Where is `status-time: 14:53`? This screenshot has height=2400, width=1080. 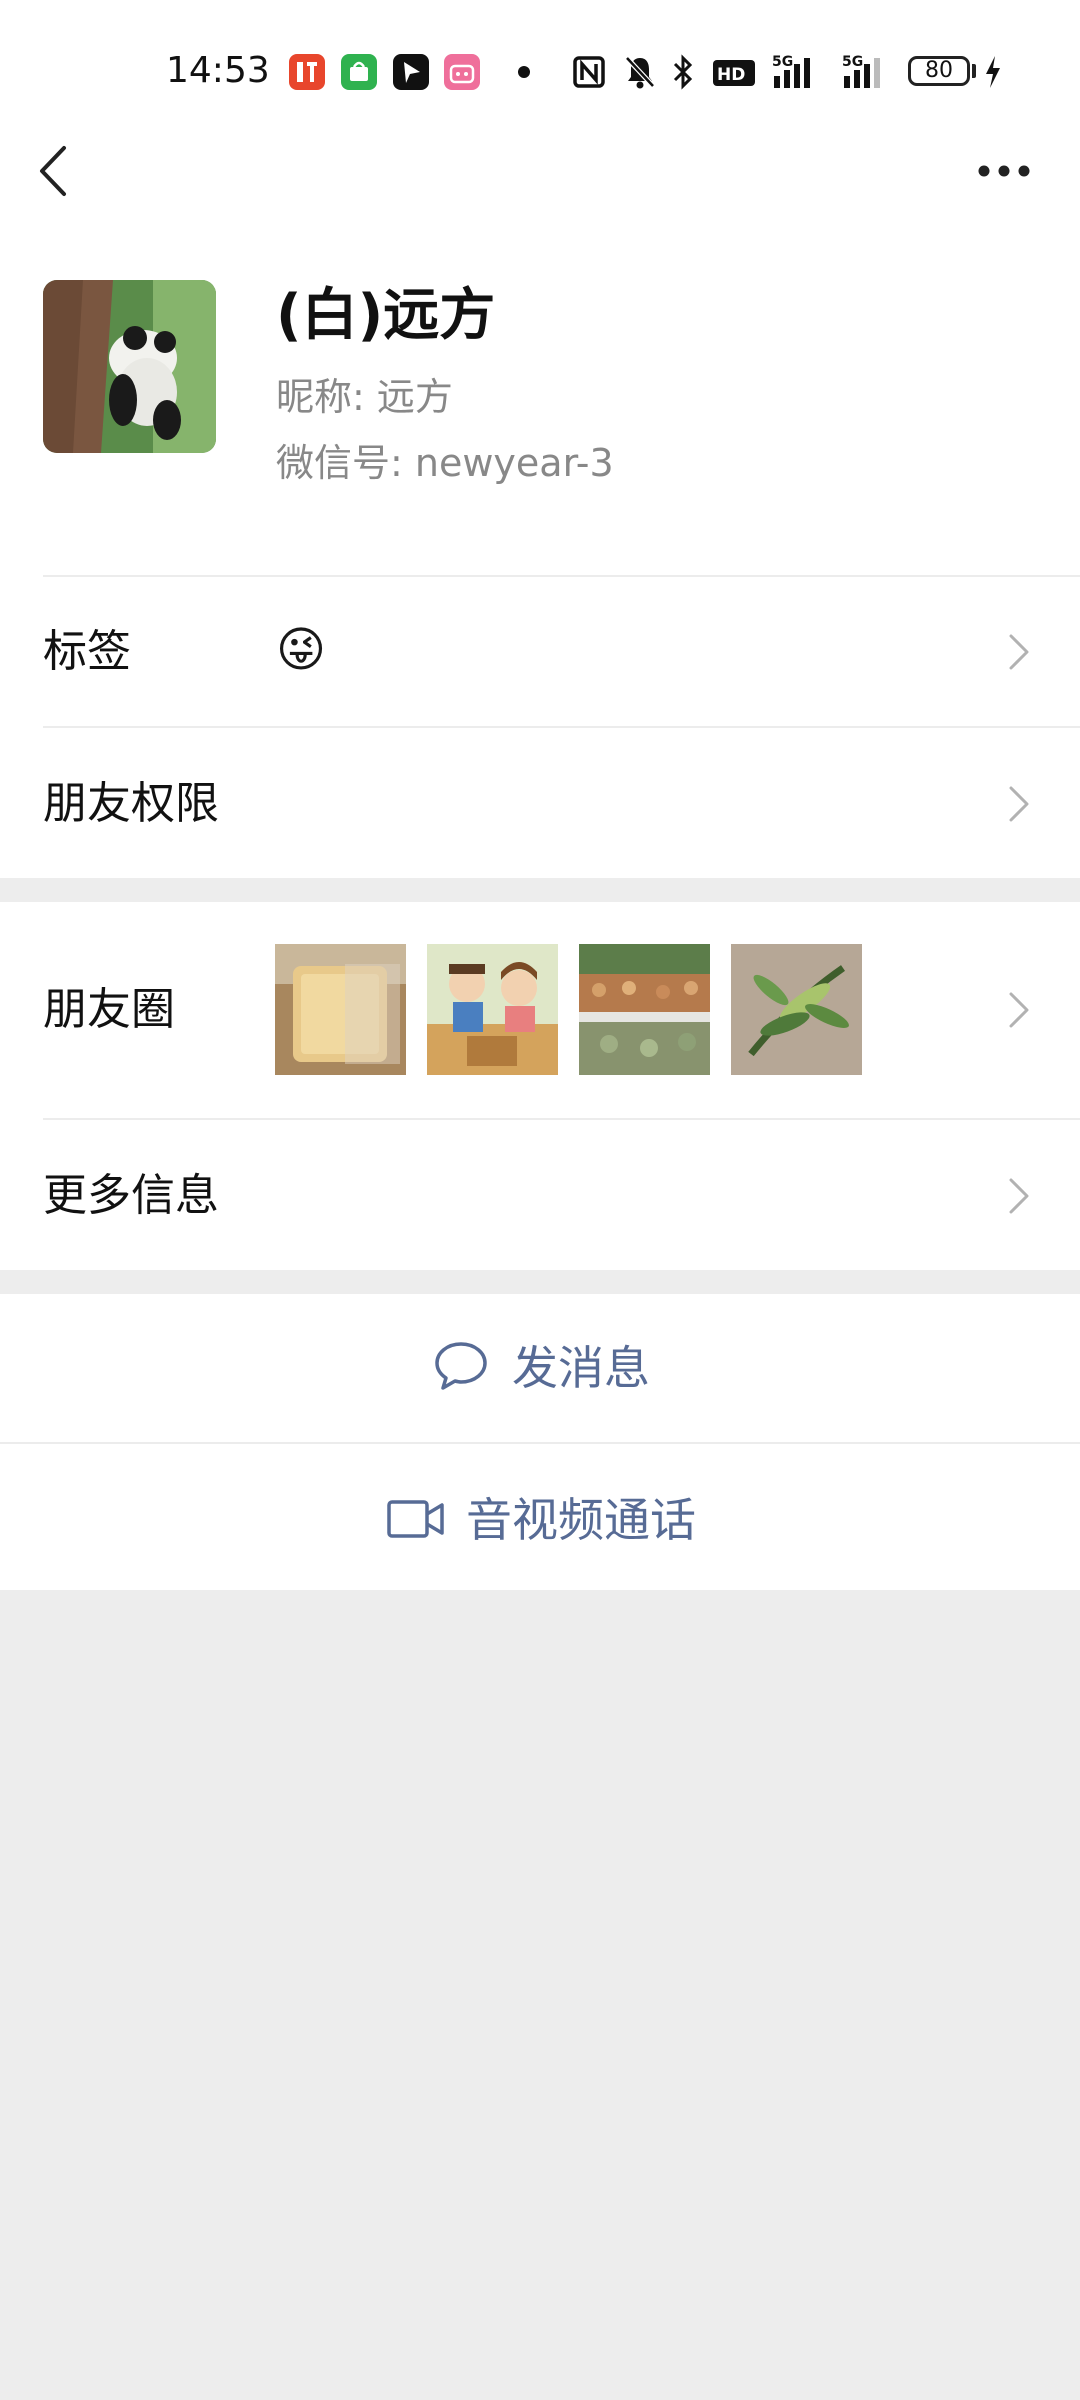
status-time: 14:53 is located at coordinates (218, 70).